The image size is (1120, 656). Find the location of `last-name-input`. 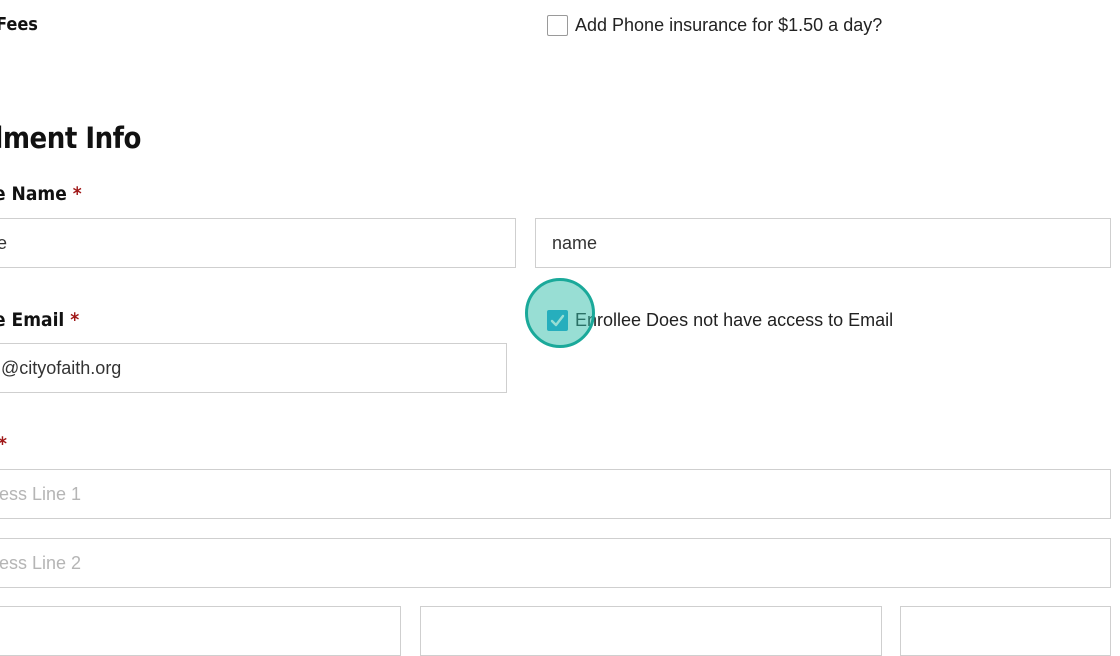

last-name-input is located at coordinates (823, 243).